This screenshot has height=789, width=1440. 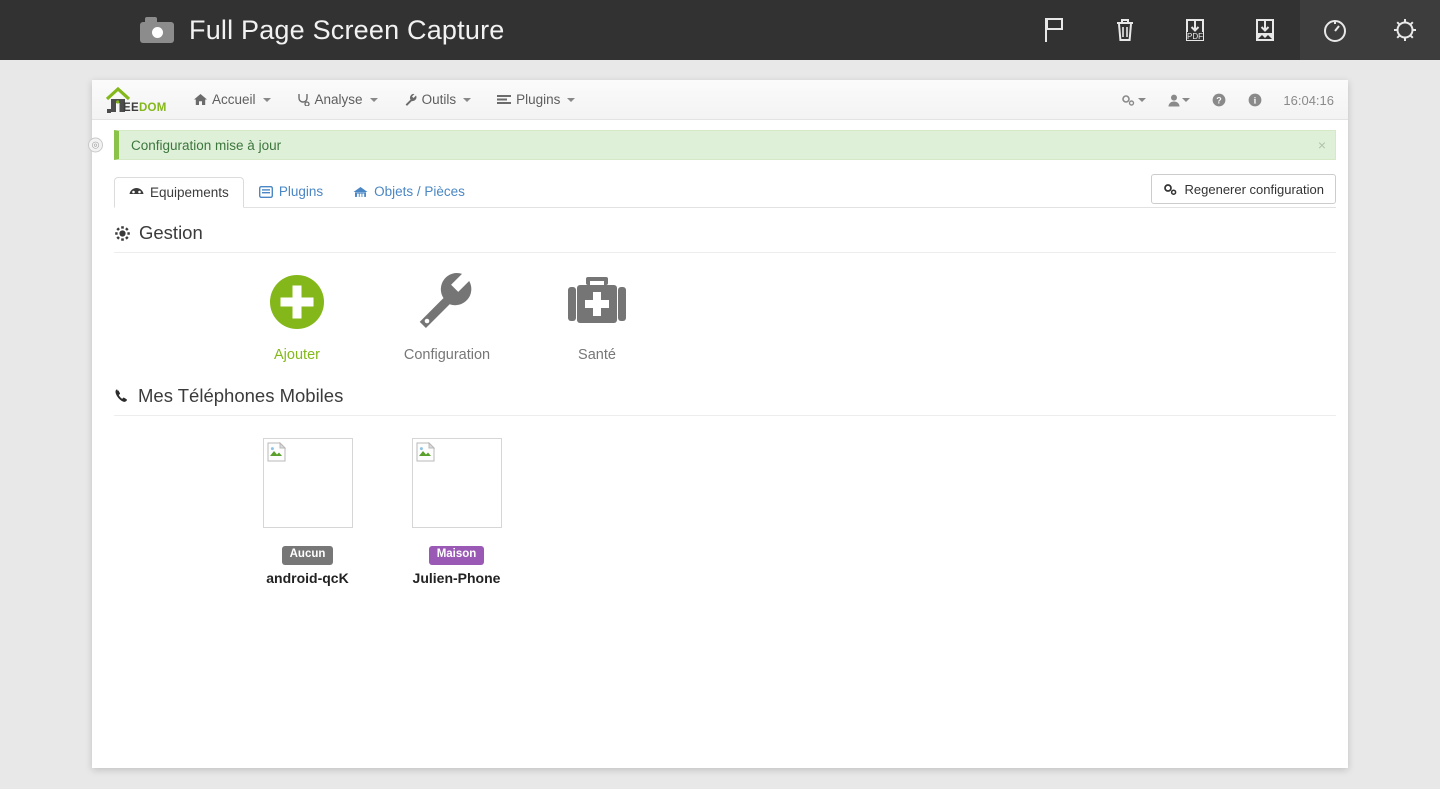 I want to click on nav-clock: 16:04:16, so click(x=1308, y=100).